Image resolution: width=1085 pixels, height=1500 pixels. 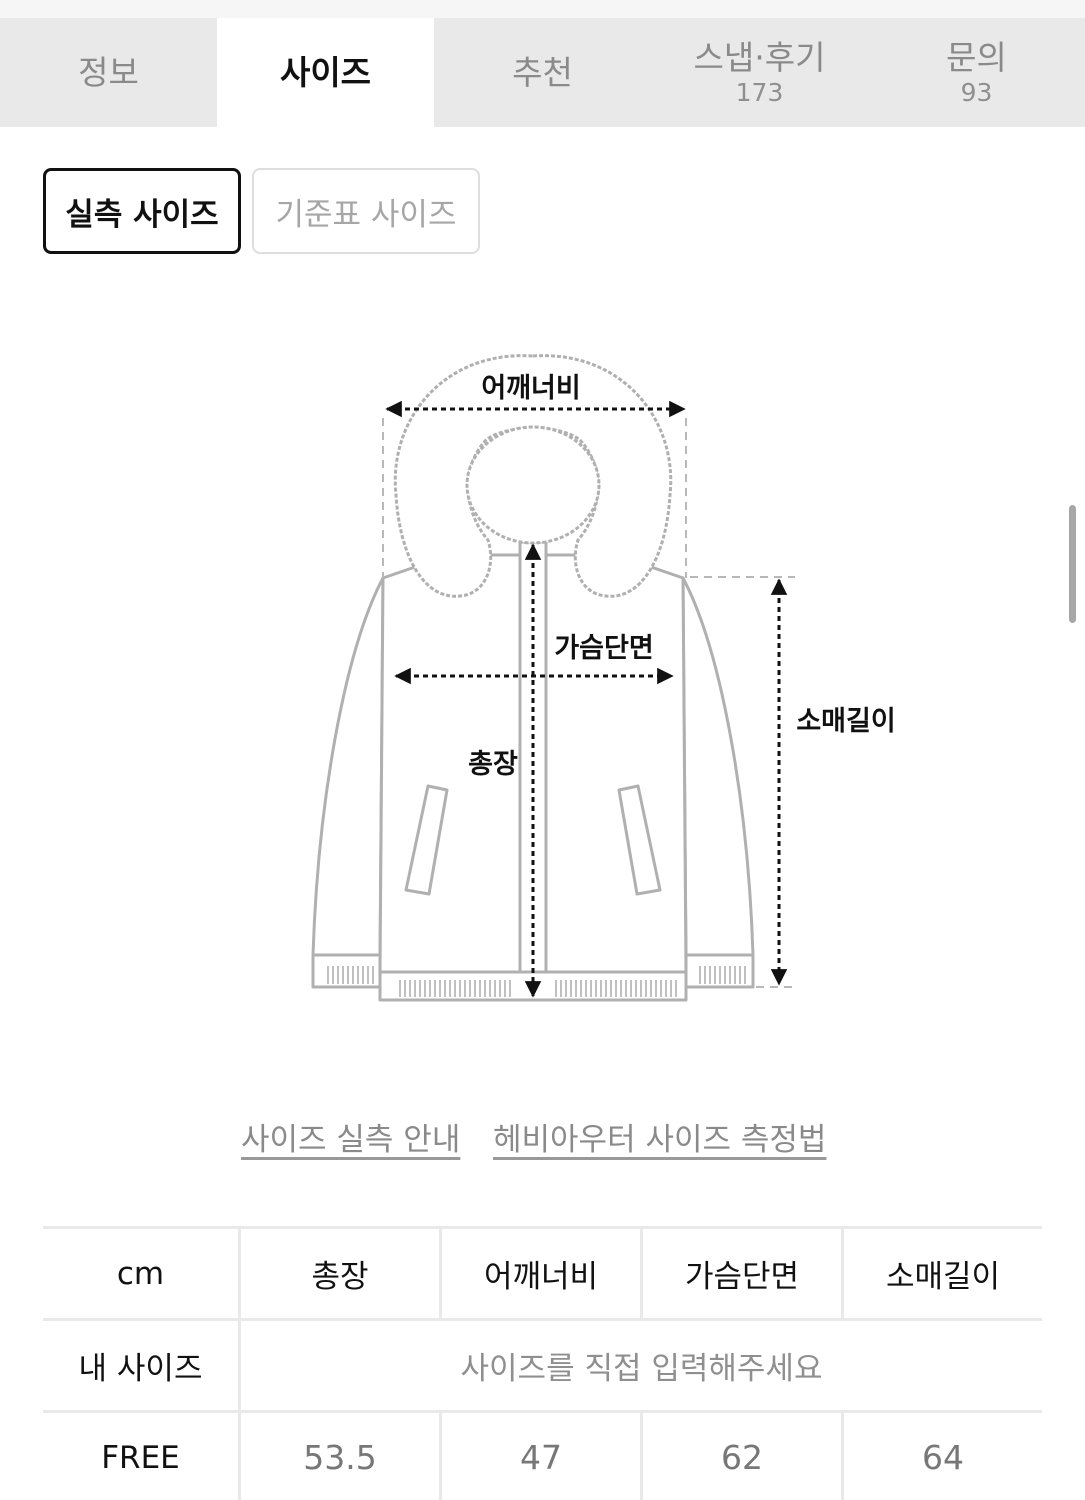 I want to click on table-cell: 64, so click(x=941, y=1456).